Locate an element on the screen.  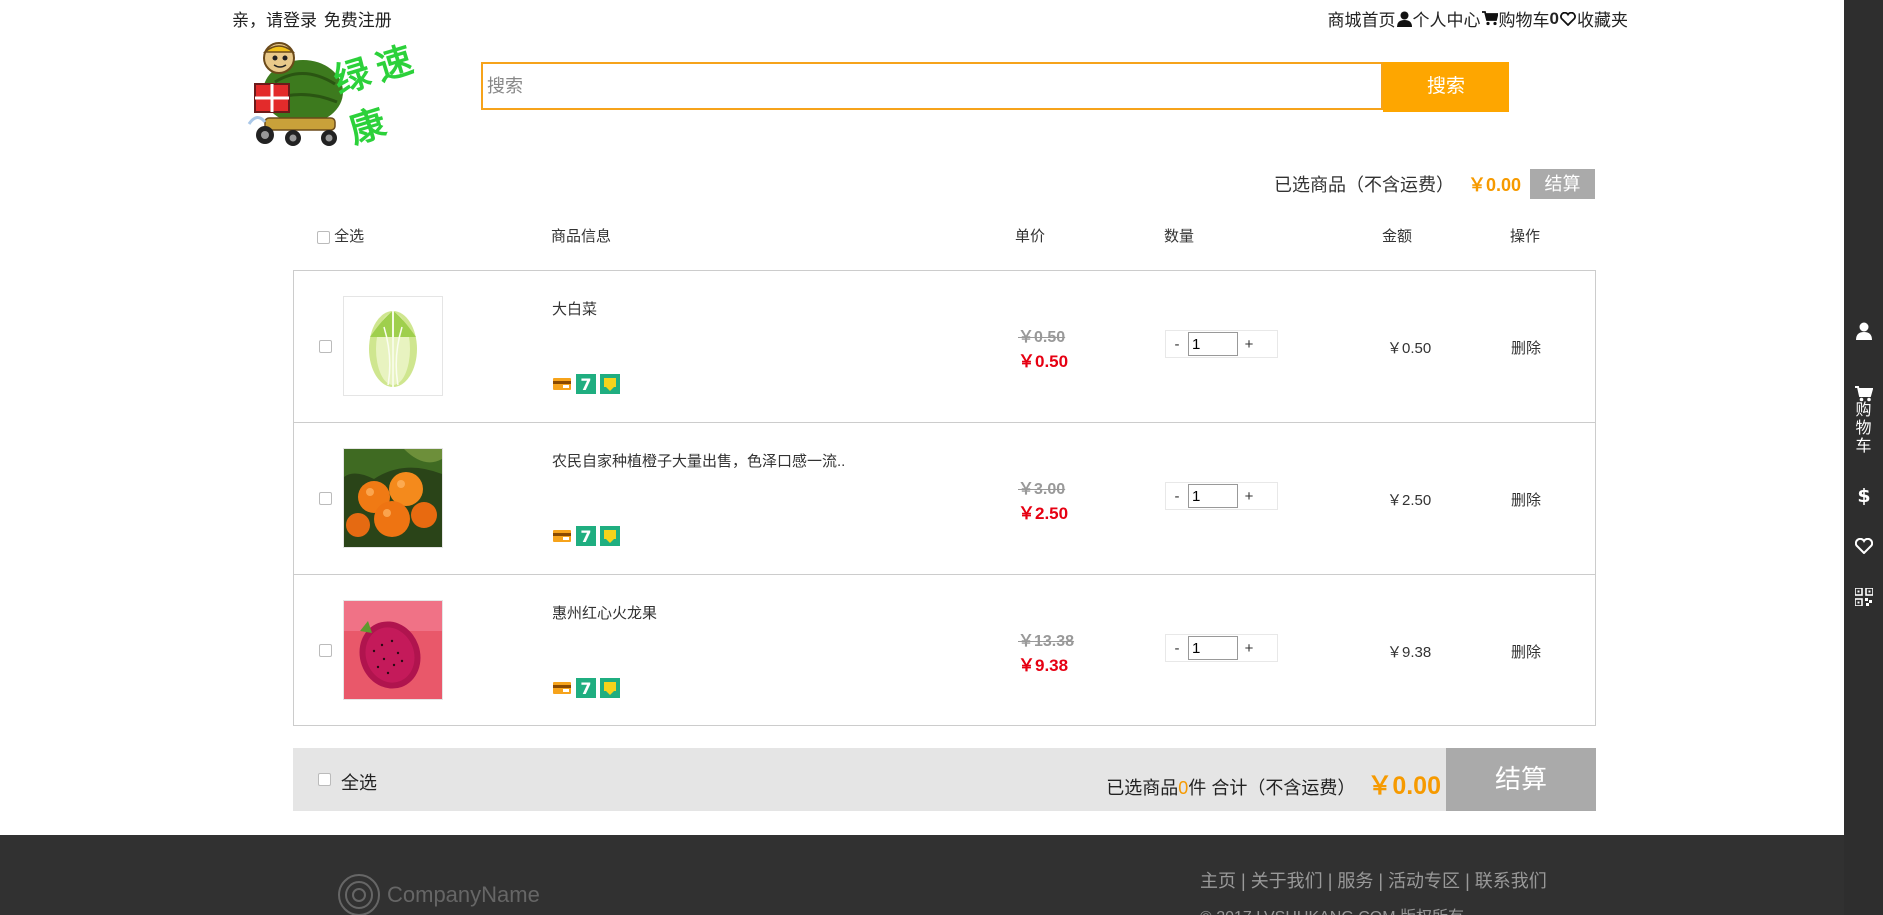
nav-favorites-link: 收藏夹 is located at coordinates (1593, 18).